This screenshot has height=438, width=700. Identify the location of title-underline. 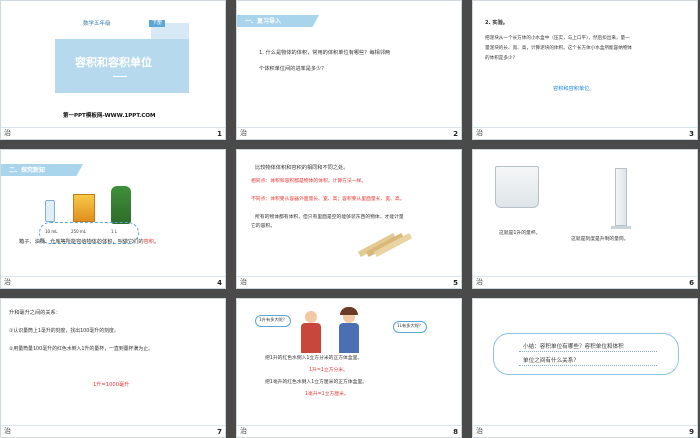
(120, 76).